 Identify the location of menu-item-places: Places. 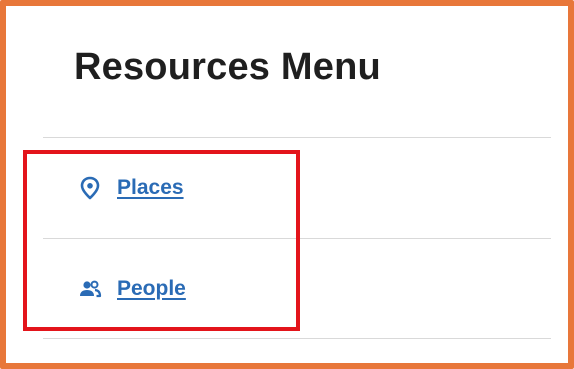
(130, 188).